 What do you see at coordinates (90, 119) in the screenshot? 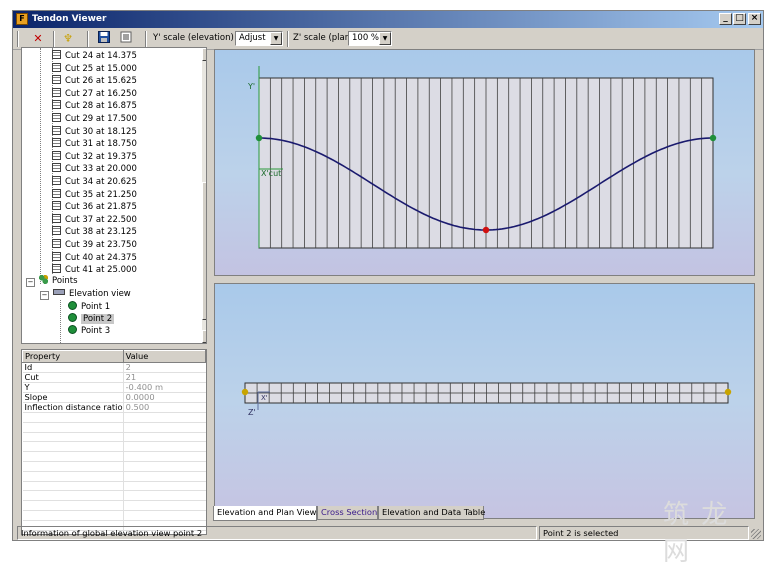
I see `tree-node-cut: Cut 29 at 17.500` at bounding box center [90, 119].